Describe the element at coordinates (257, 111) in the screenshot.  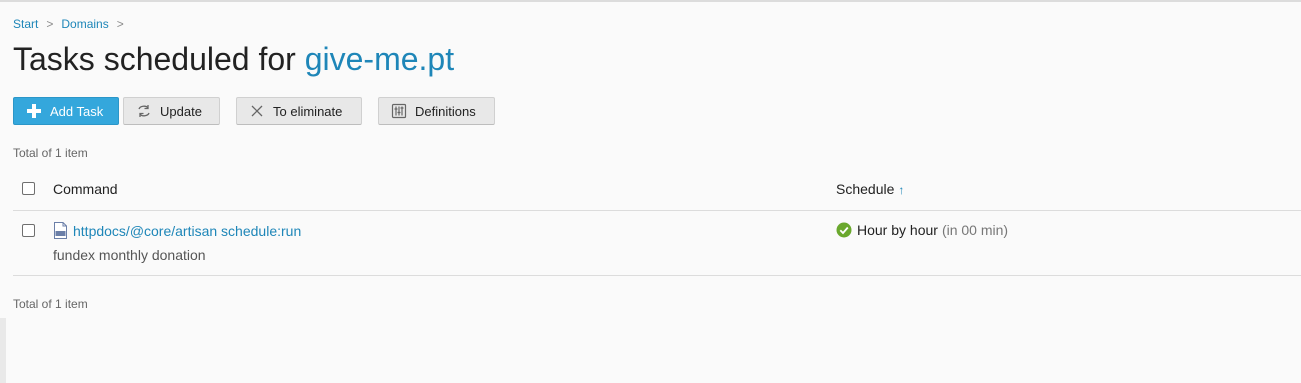
I see `close-icon` at that location.